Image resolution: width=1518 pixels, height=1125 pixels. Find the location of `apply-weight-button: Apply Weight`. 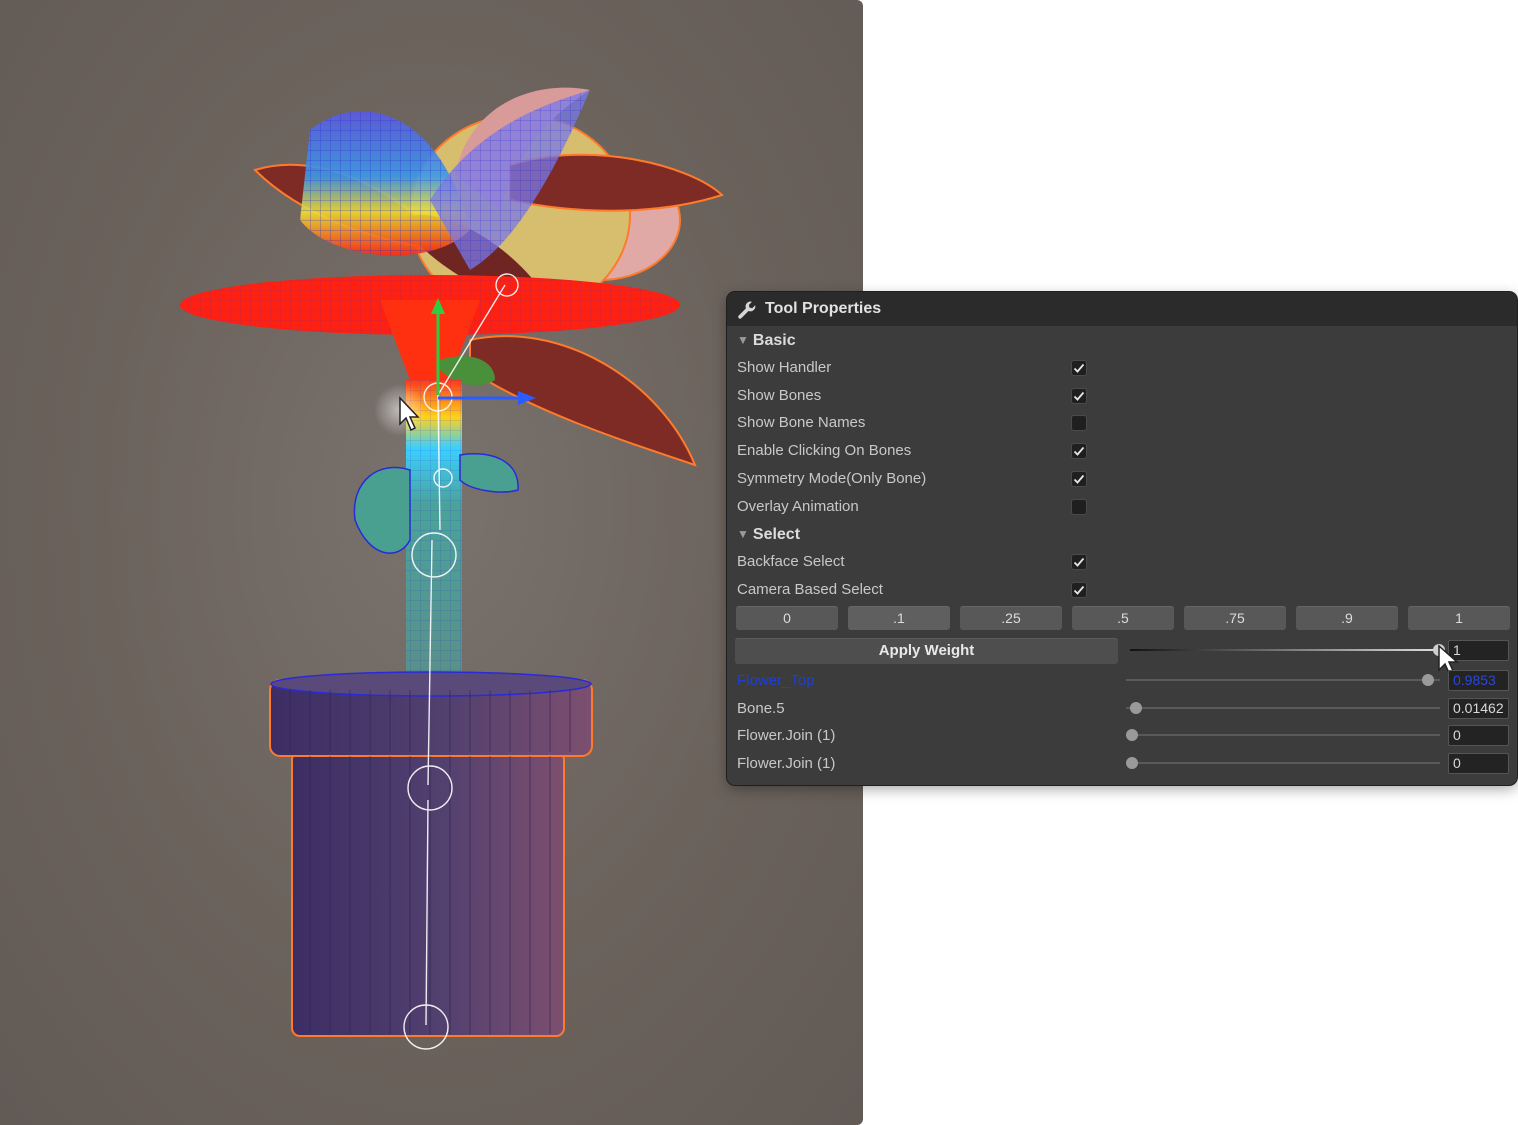

apply-weight-button: Apply Weight is located at coordinates (926, 651).